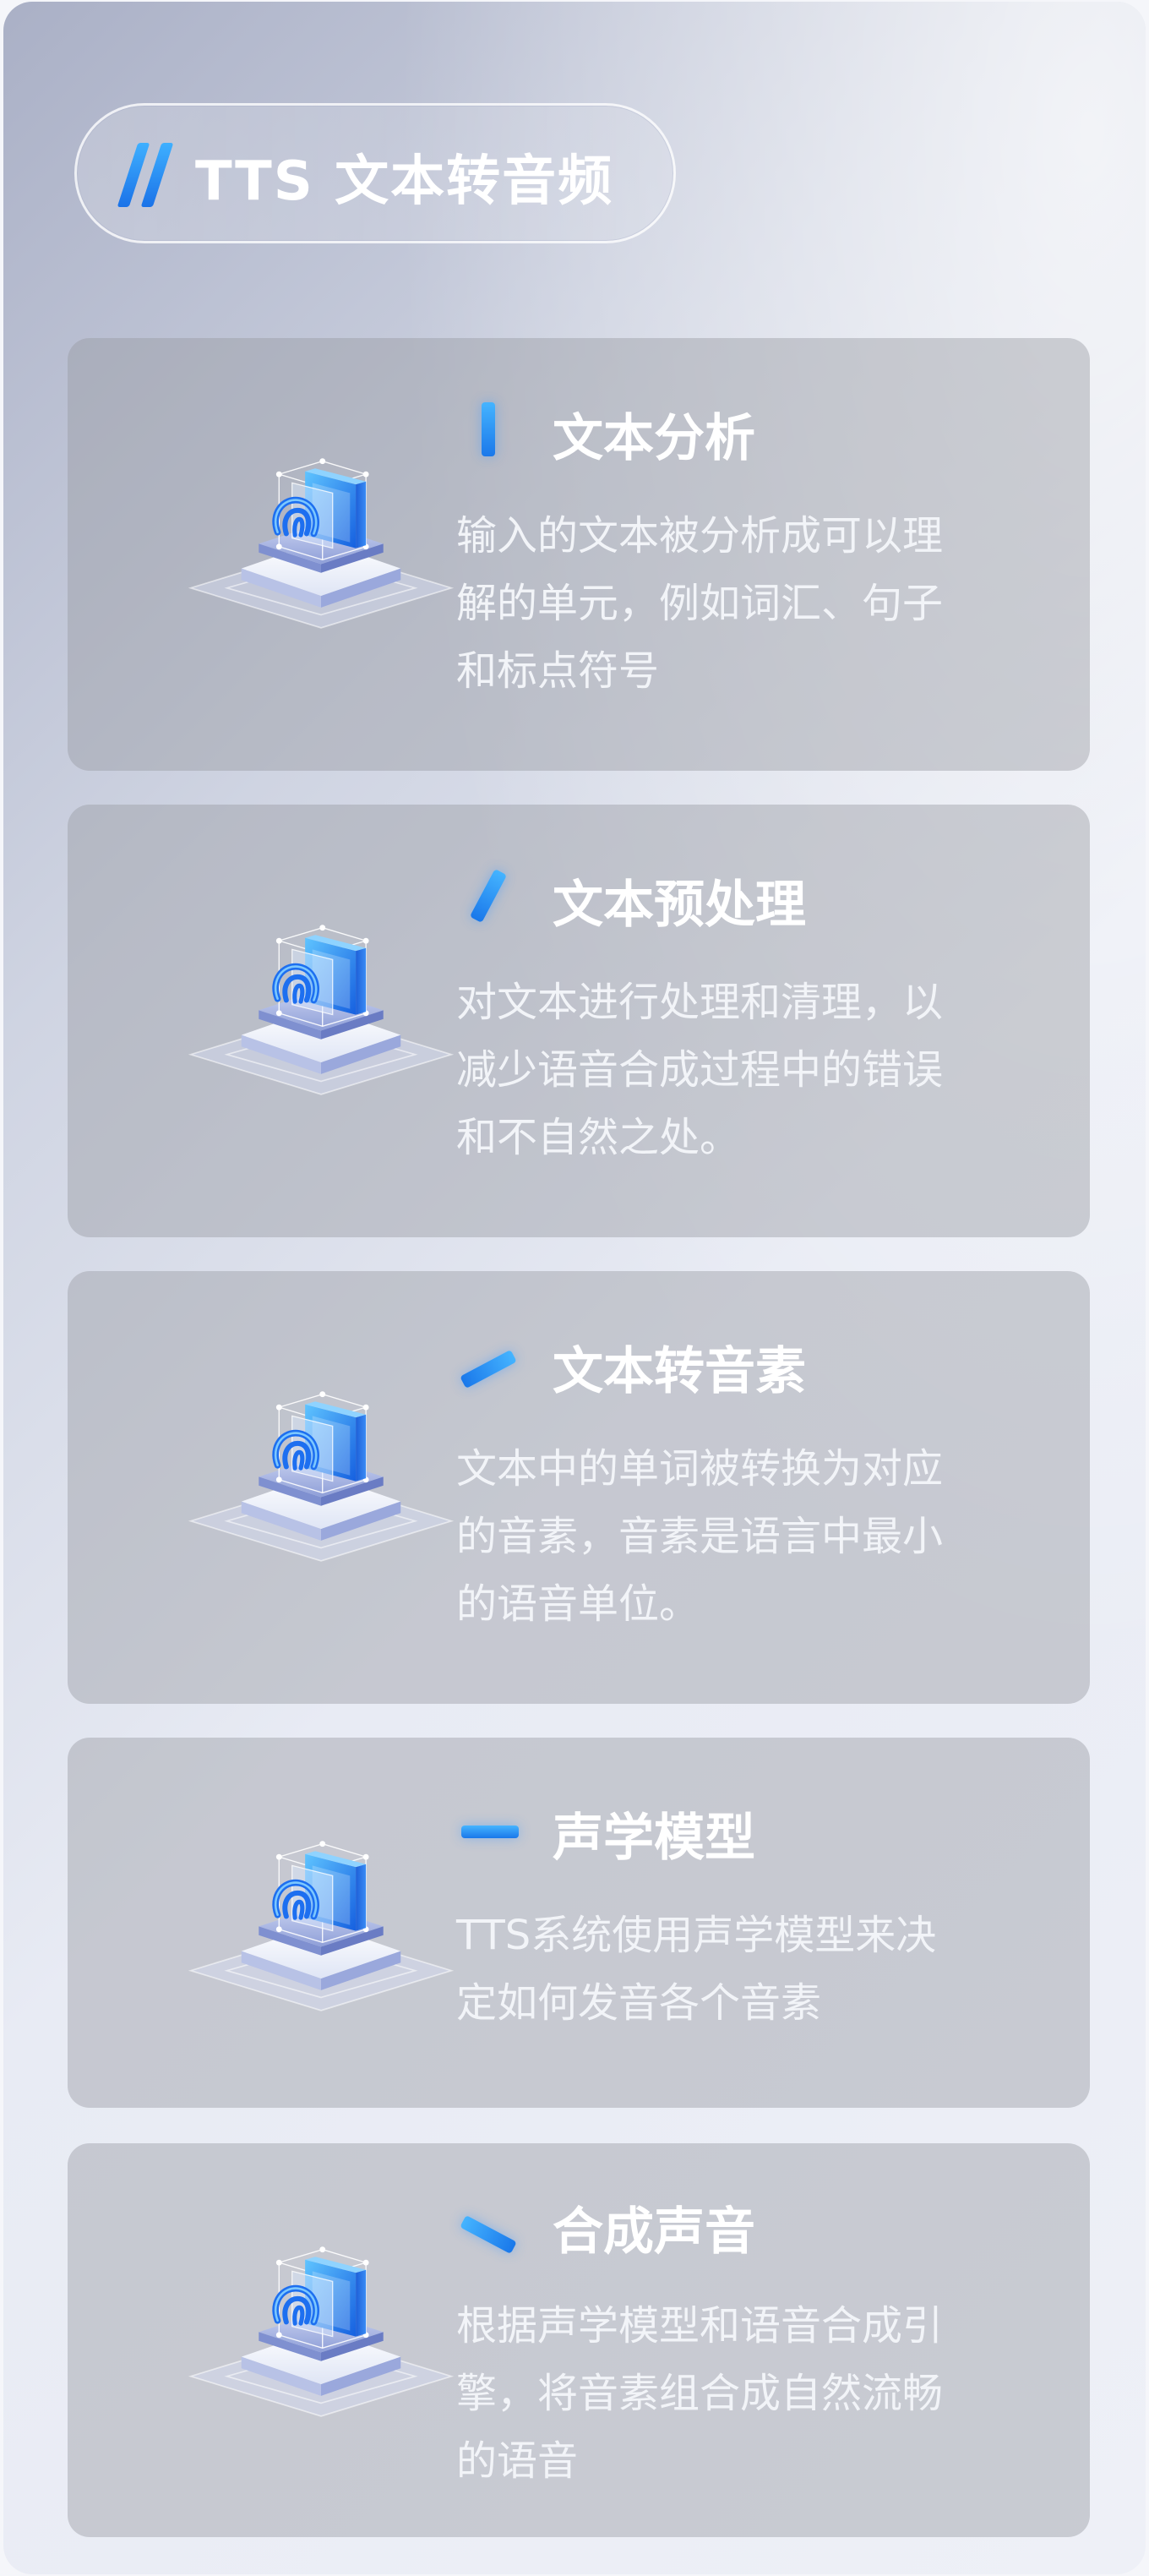  What do you see at coordinates (578, 1604) in the screenshot?
I see `card-description-line: 的语音单位。` at bounding box center [578, 1604].